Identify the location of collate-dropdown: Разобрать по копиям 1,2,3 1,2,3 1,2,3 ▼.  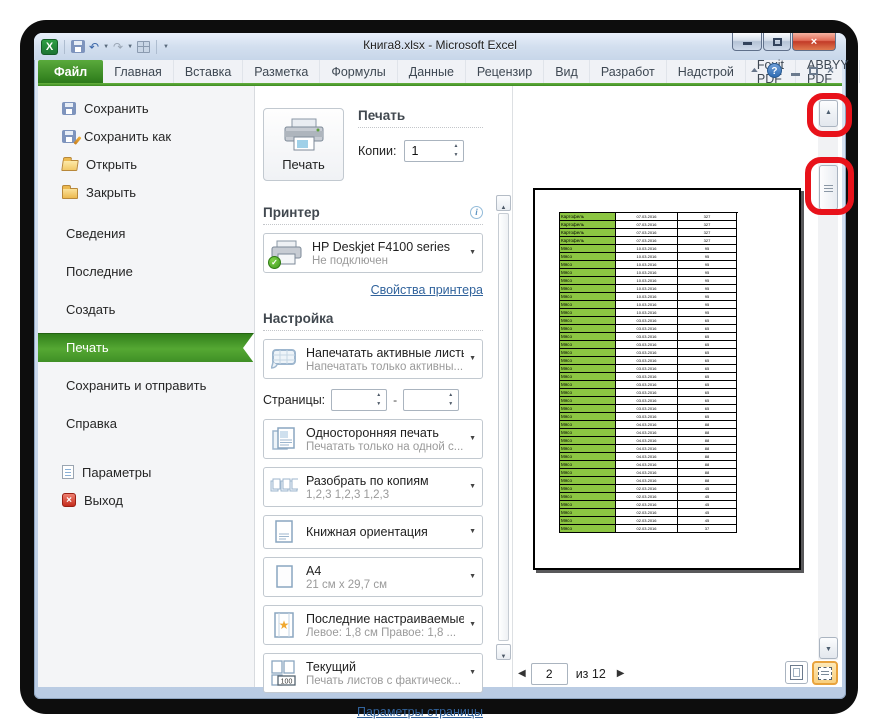
(373, 487).